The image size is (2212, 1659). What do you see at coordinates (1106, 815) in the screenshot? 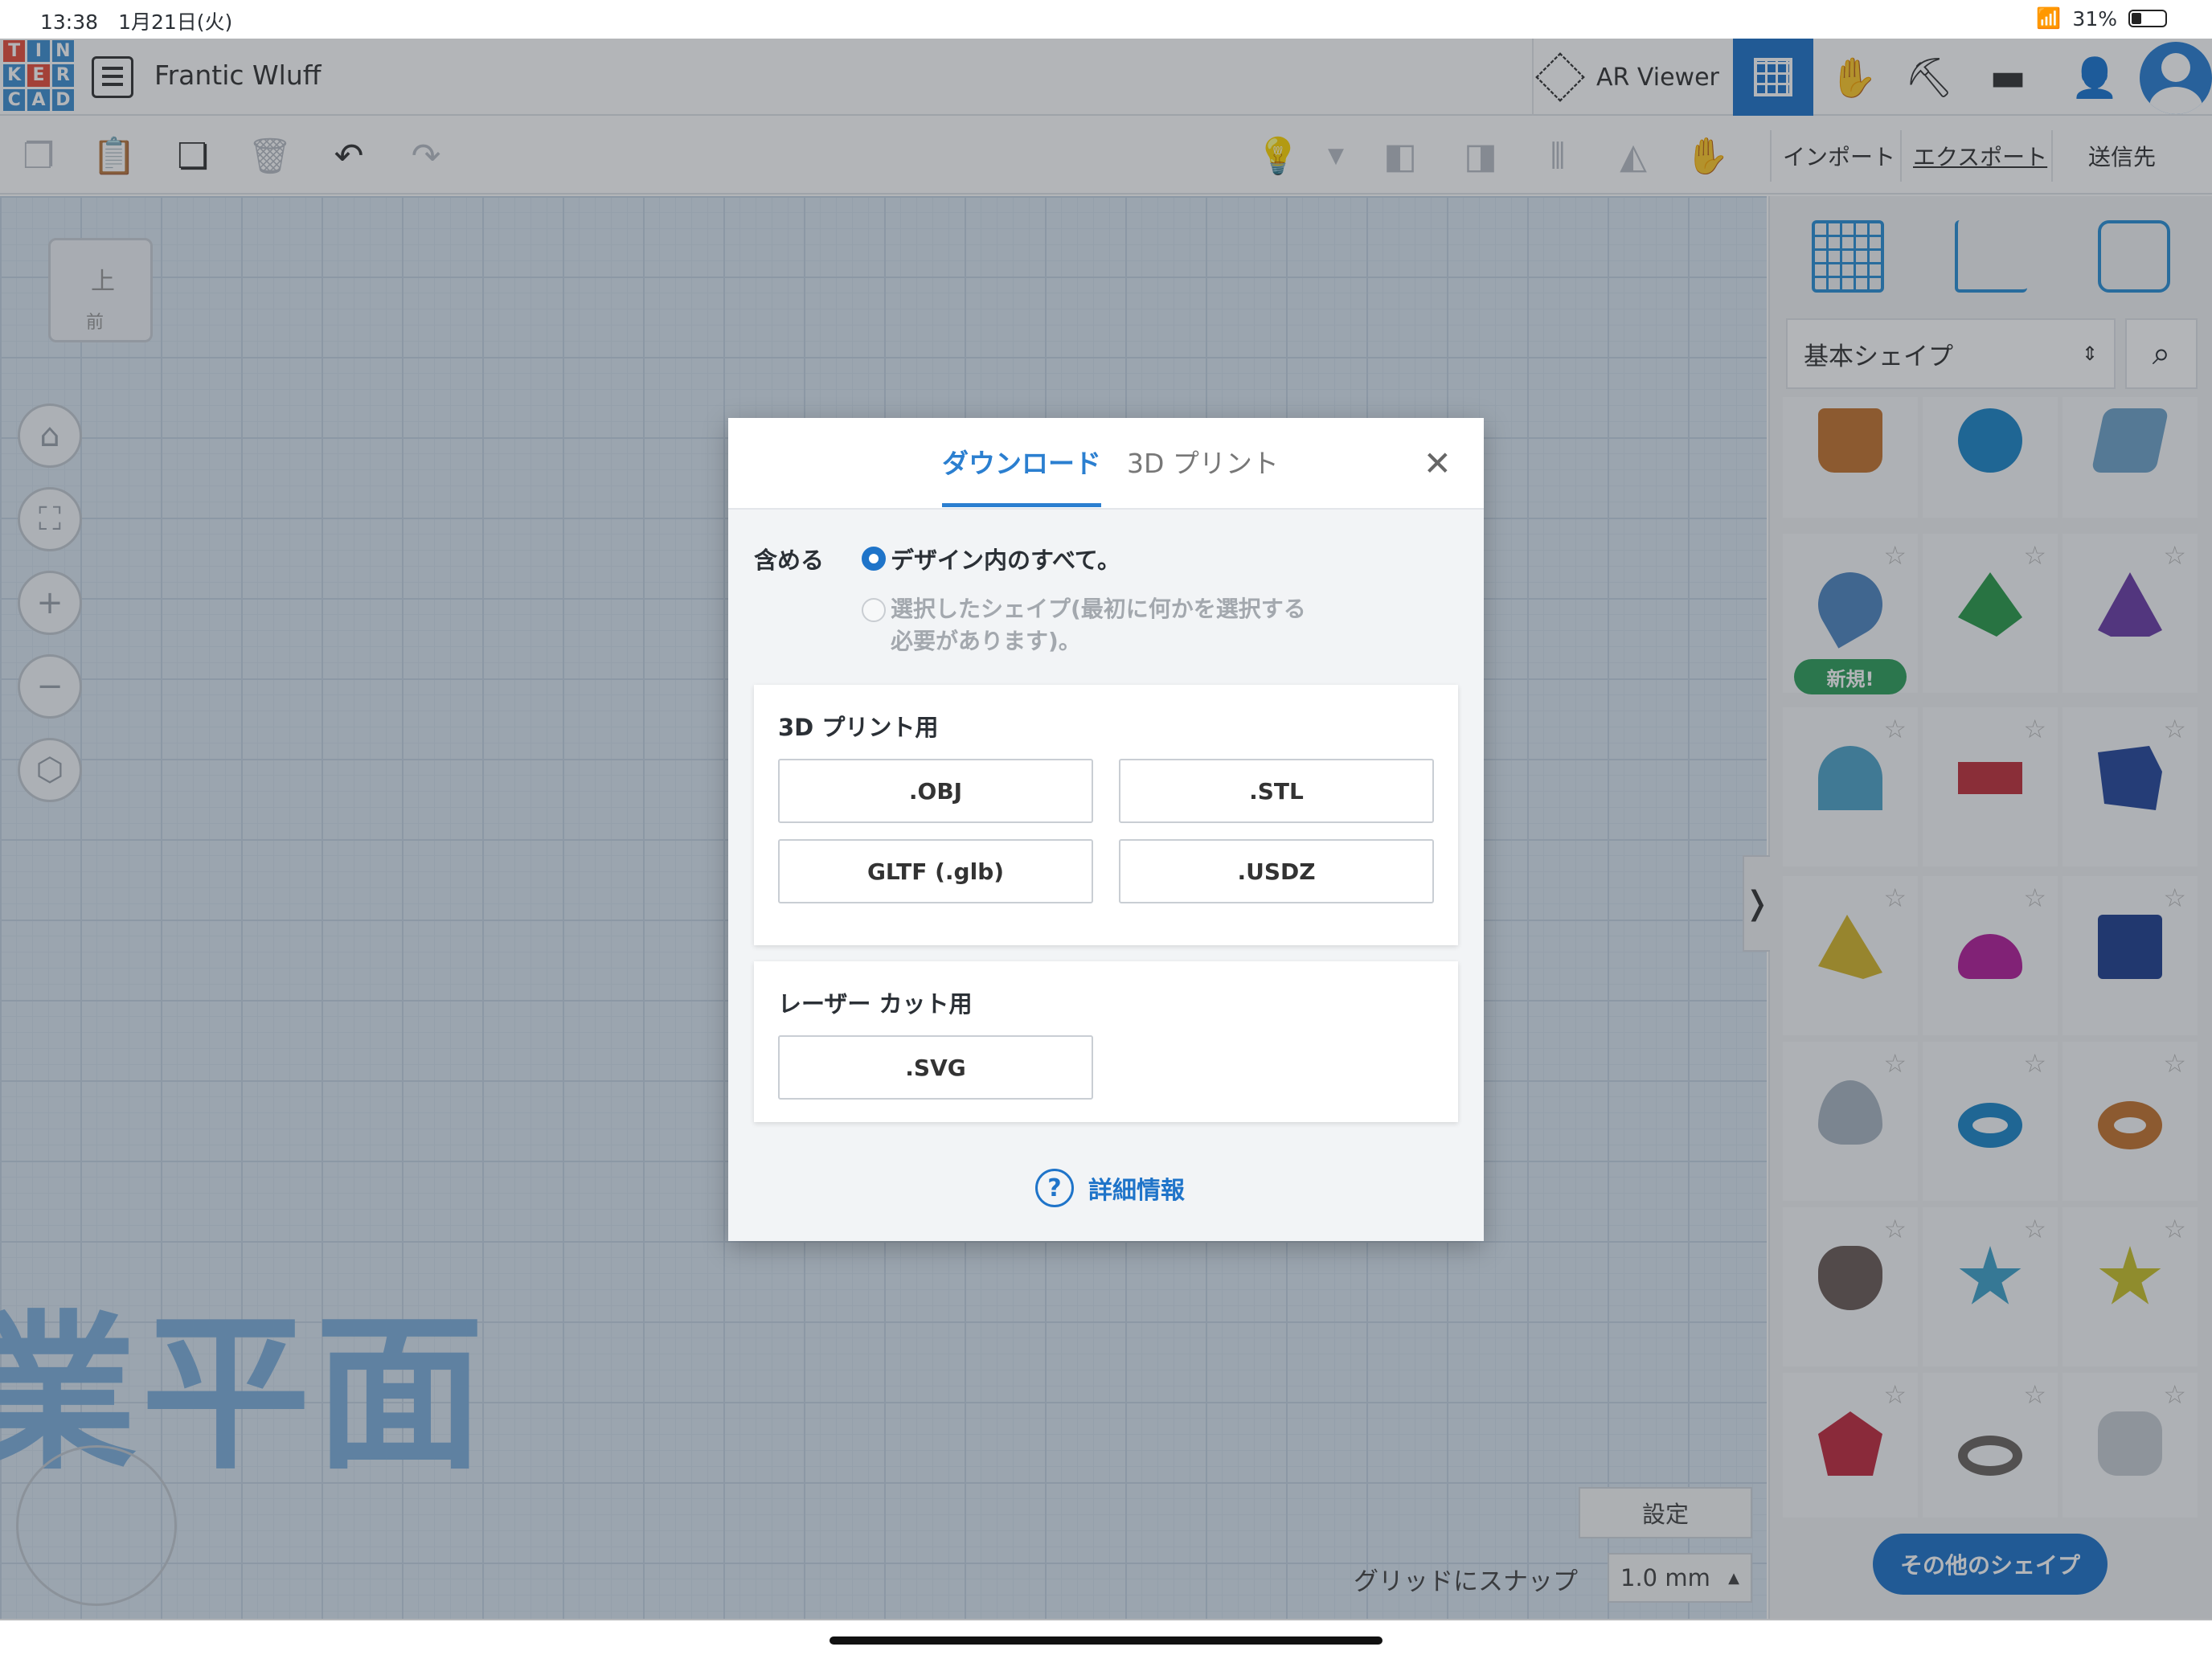
I see `print-formats-card: 3D プリント用 .OBJ .STL GLTF (.glb) .USDZ` at bounding box center [1106, 815].